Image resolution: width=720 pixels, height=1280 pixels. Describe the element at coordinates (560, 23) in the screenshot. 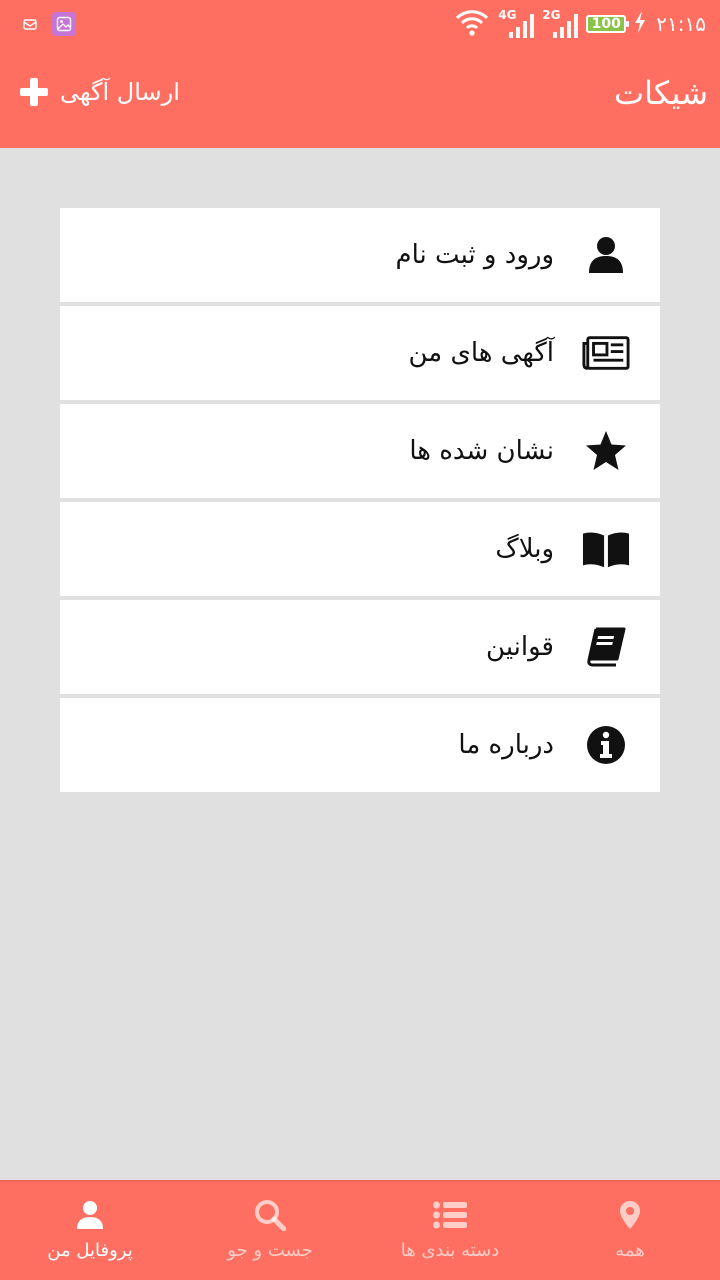

I see `signal-icon-2g: 2G` at that location.